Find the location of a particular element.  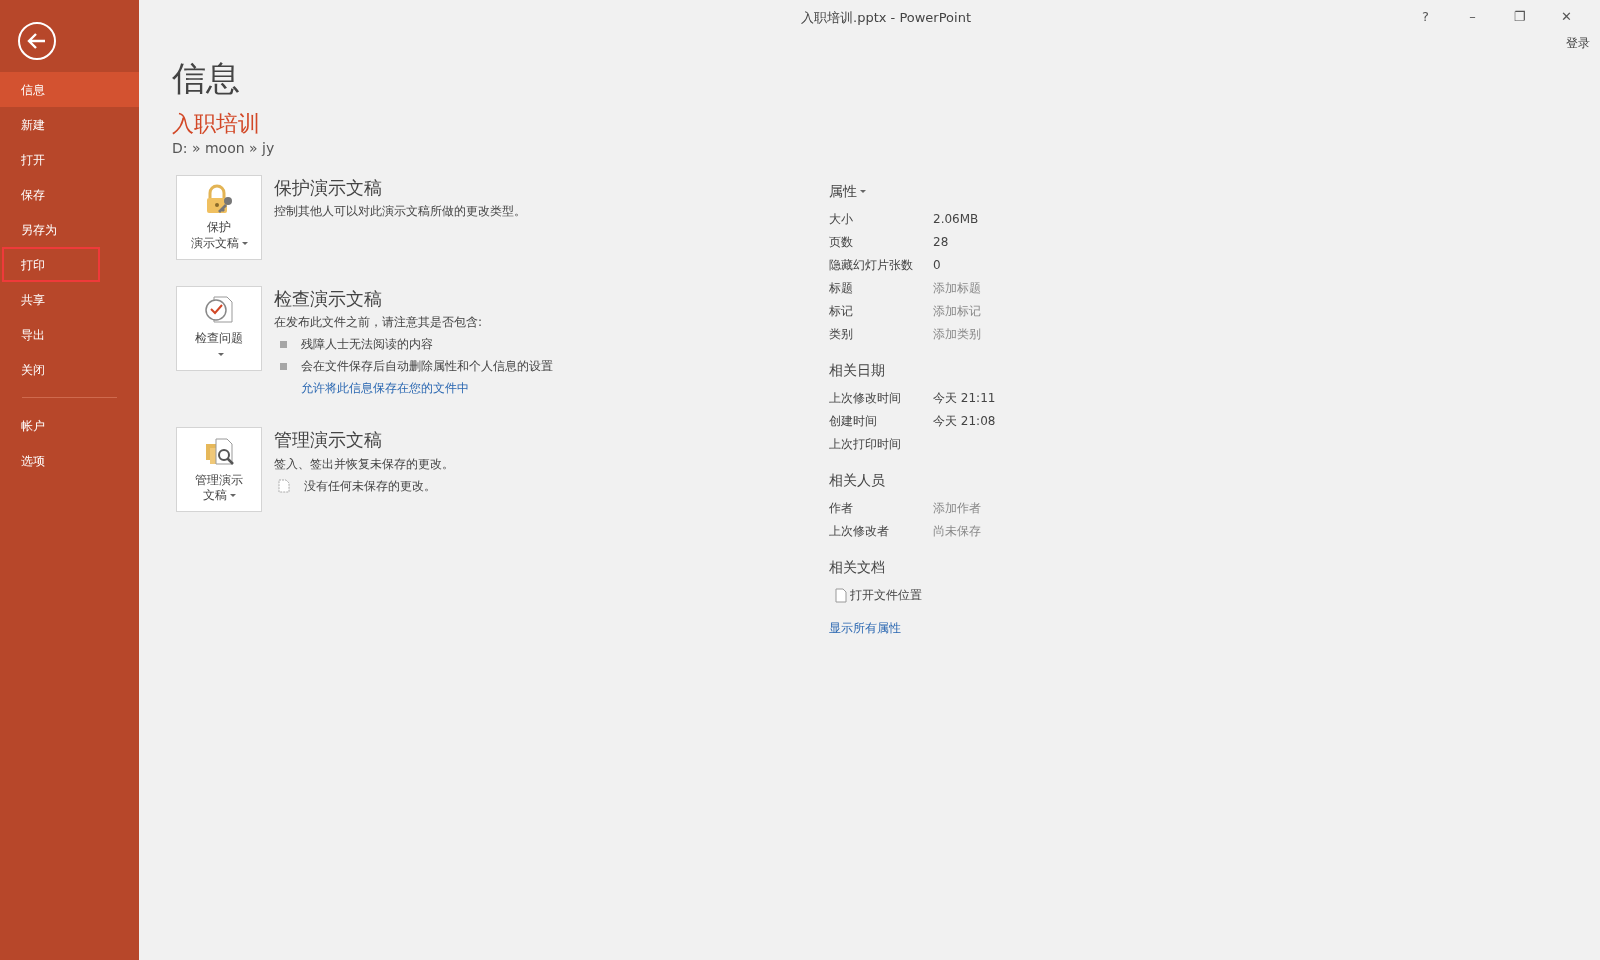

property-label: 类别 is located at coordinates (841, 335).